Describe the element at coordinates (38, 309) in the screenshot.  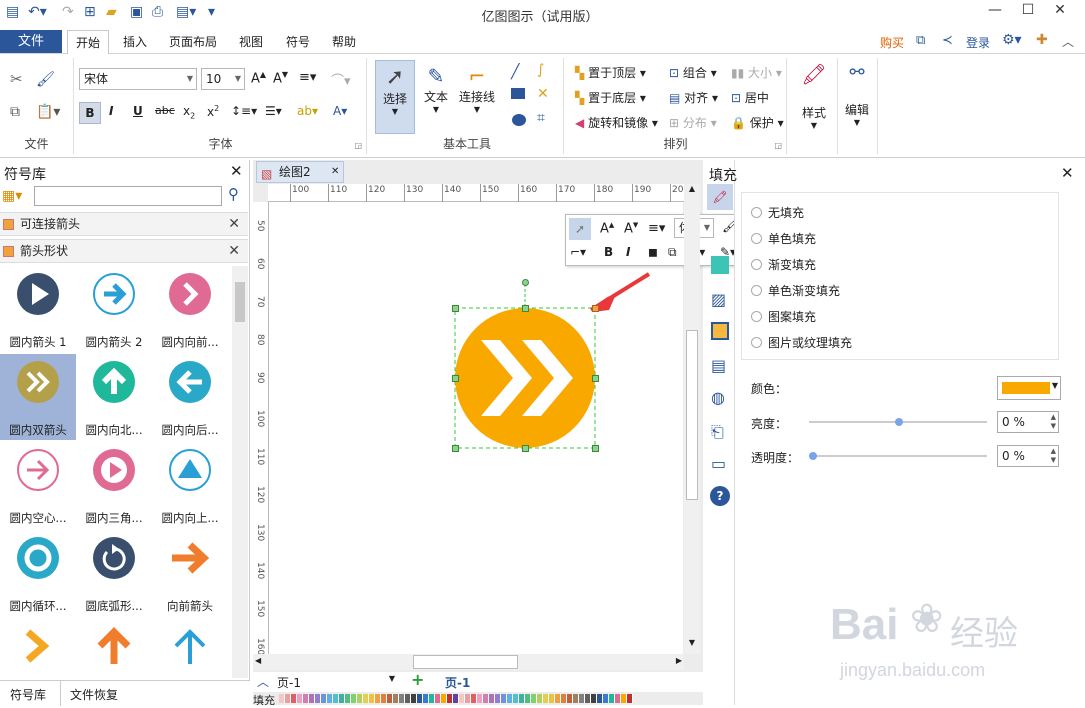
I see `library-shape: 圆内箭头 1` at that location.